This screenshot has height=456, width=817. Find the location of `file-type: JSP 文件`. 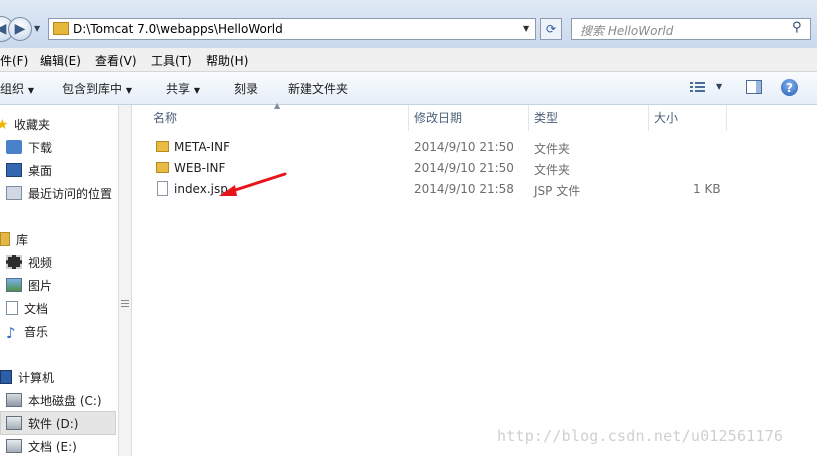

file-type: JSP 文件 is located at coordinates (557, 191).